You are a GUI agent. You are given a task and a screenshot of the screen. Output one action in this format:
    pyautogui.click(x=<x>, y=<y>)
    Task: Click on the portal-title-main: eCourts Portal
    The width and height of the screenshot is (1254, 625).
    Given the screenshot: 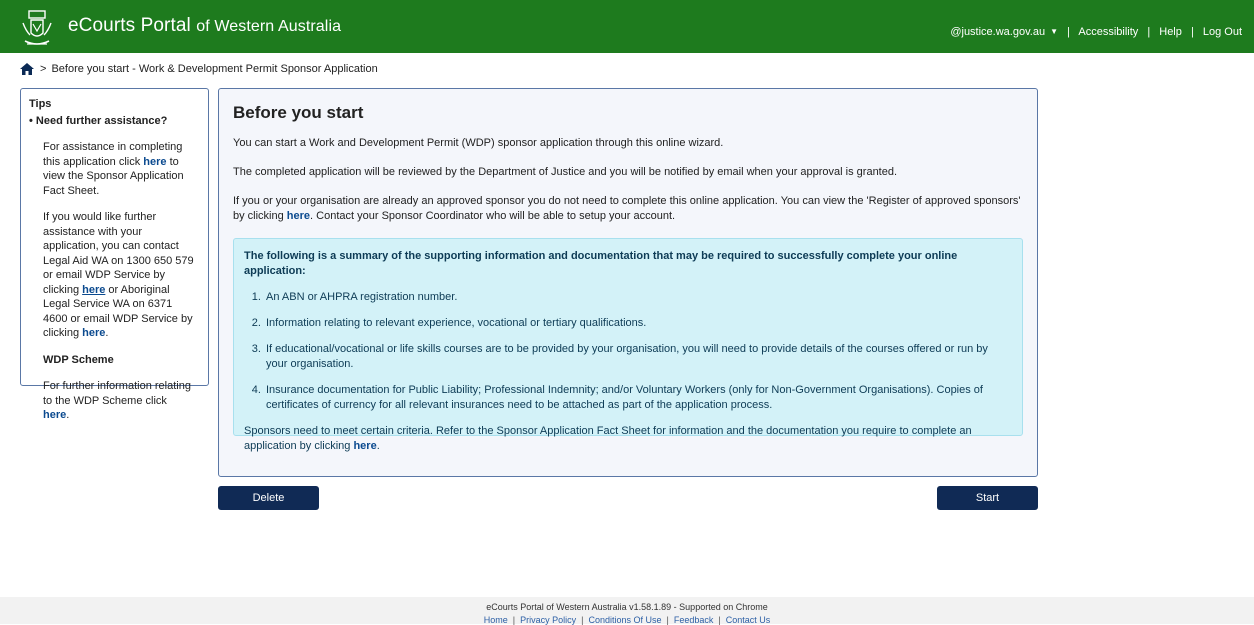 What is the action you would take?
    pyautogui.click(x=129, y=25)
    